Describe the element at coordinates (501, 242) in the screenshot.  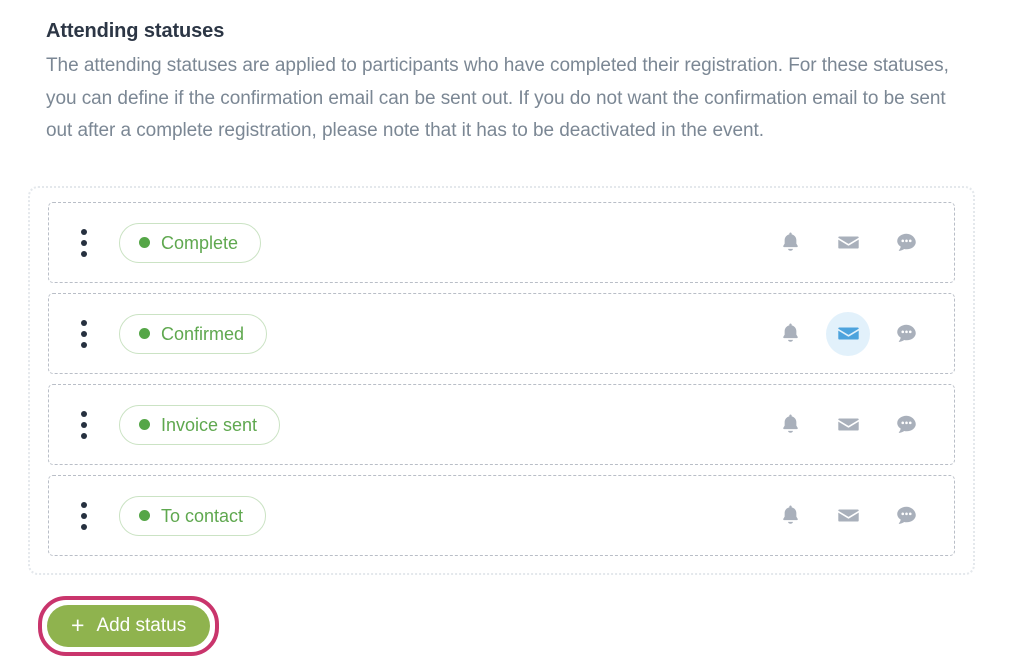
I see `status-row: Complete` at that location.